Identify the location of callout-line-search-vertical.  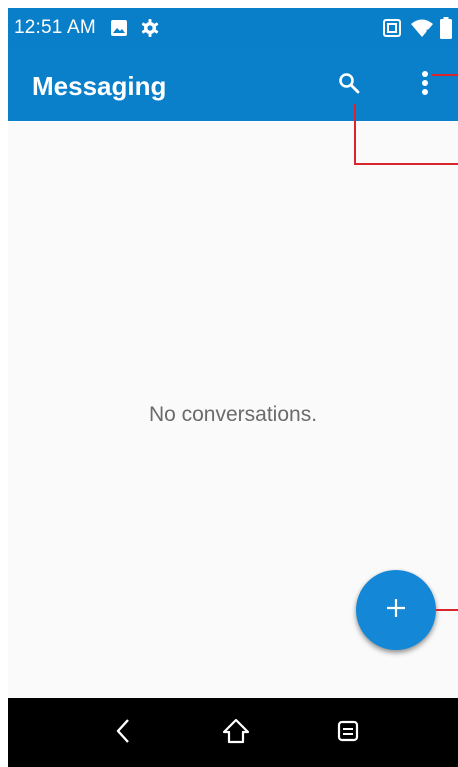
(355, 134).